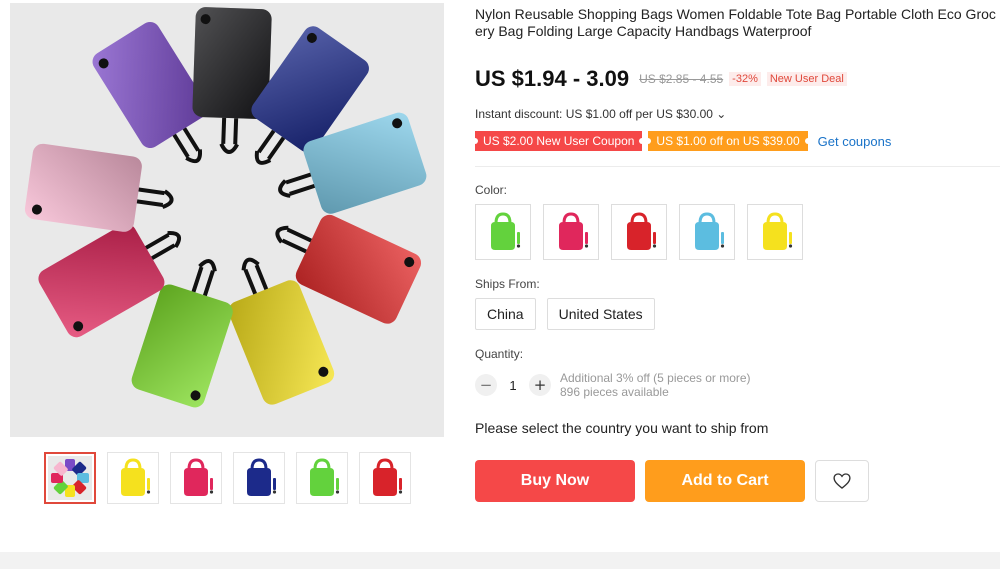 This screenshot has height=569, width=1000. I want to click on purchase-actions: Buy Now Add to Cart, so click(672, 481).